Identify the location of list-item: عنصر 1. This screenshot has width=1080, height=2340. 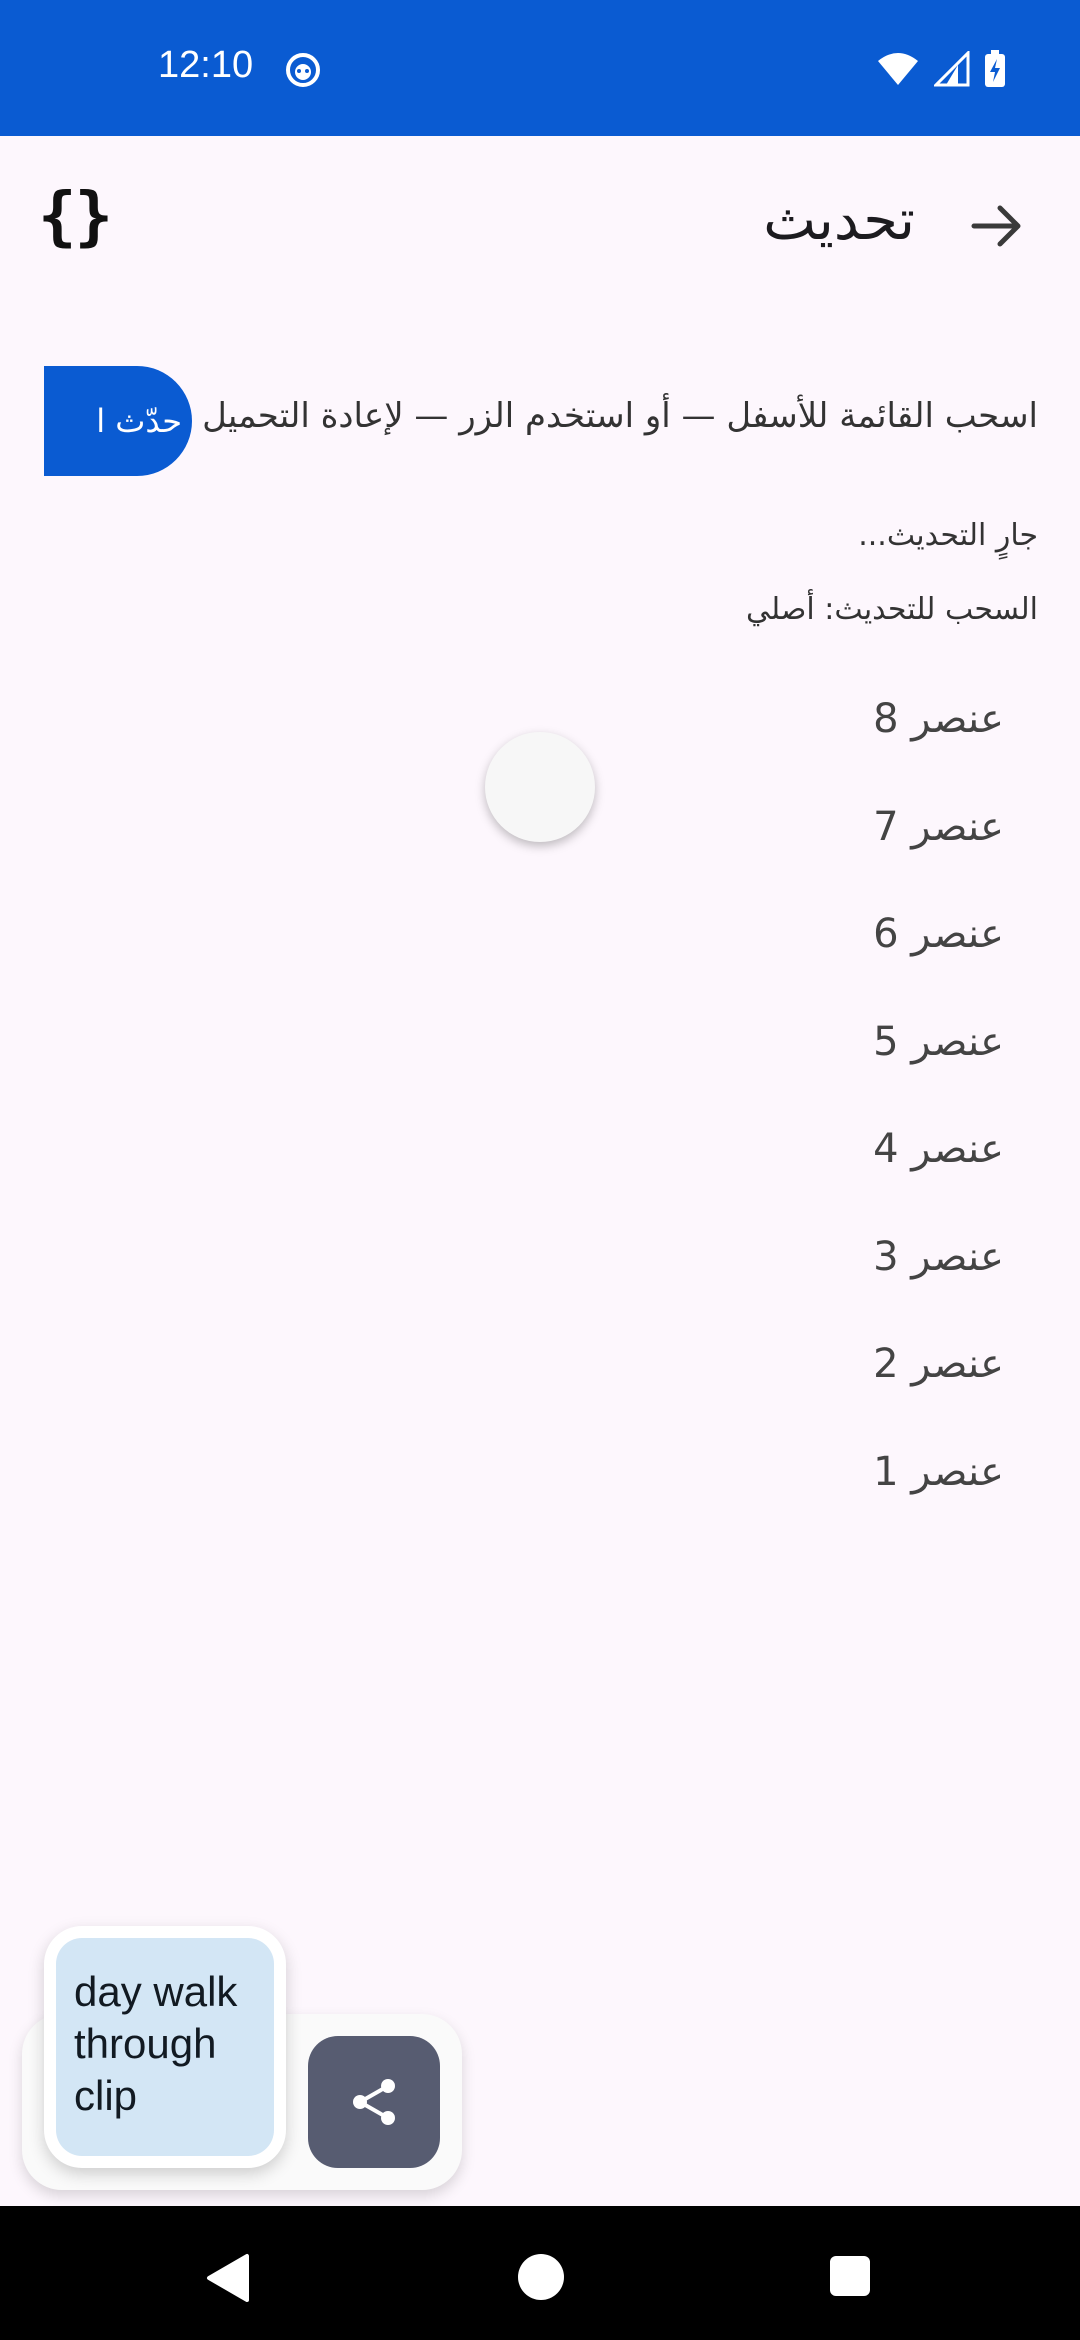
(704, 1473).